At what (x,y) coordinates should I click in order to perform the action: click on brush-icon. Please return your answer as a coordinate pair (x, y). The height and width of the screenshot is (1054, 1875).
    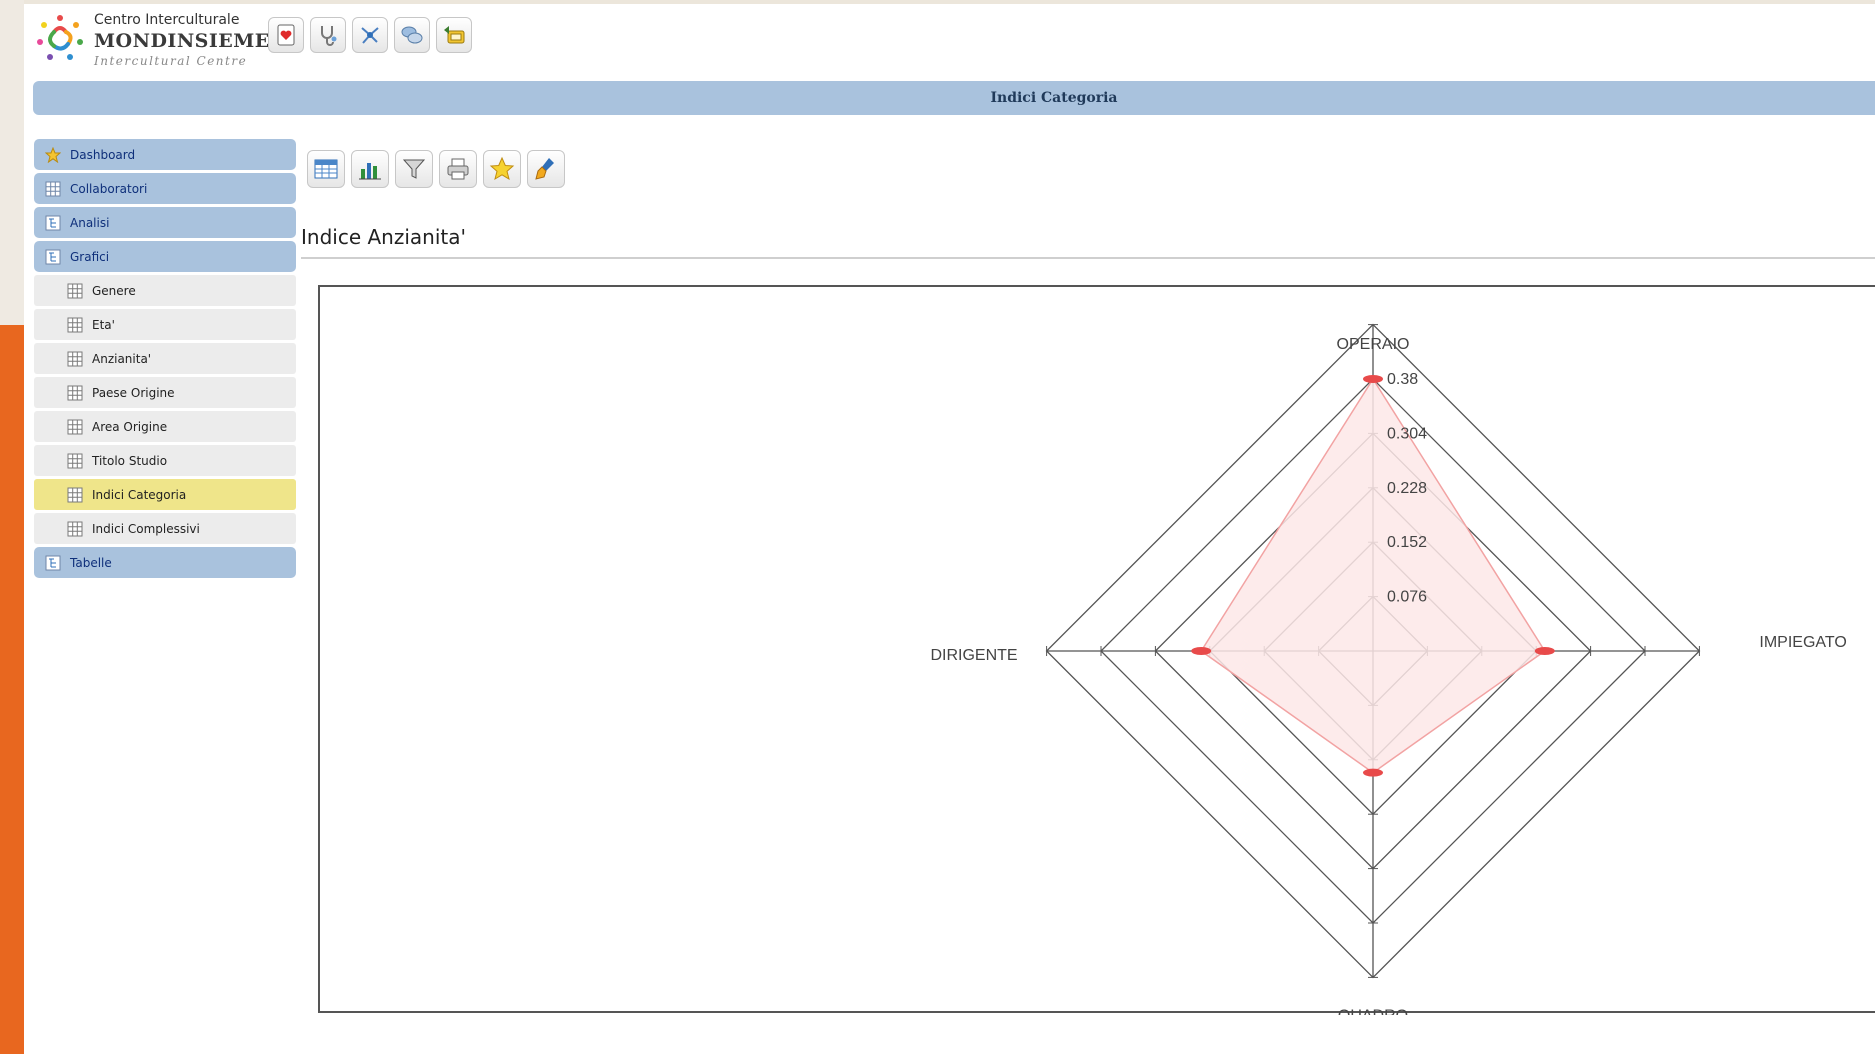
    Looking at the image, I should click on (544, 169).